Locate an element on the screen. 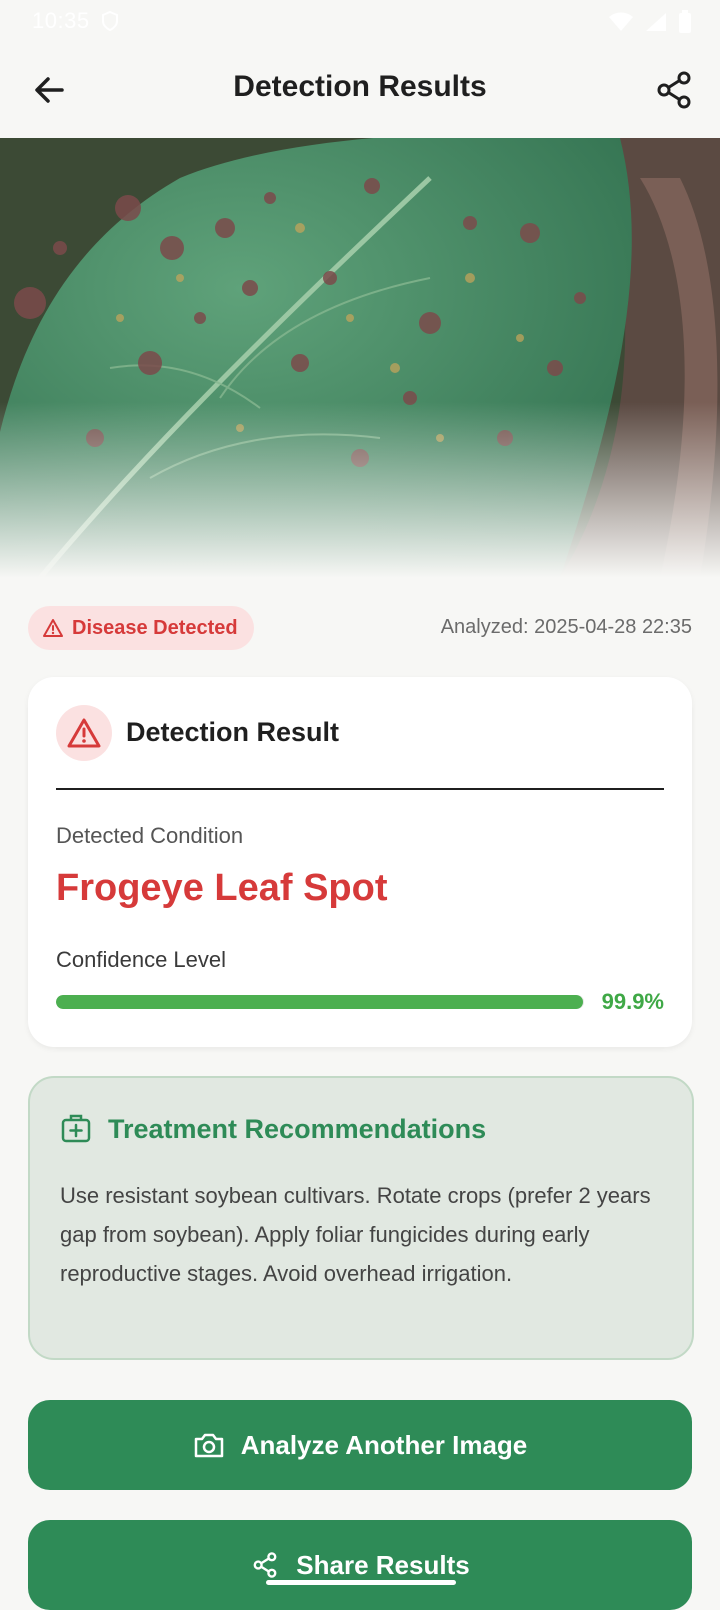 This screenshot has height=1610, width=720. location-icon is located at coordinates (110, 24).